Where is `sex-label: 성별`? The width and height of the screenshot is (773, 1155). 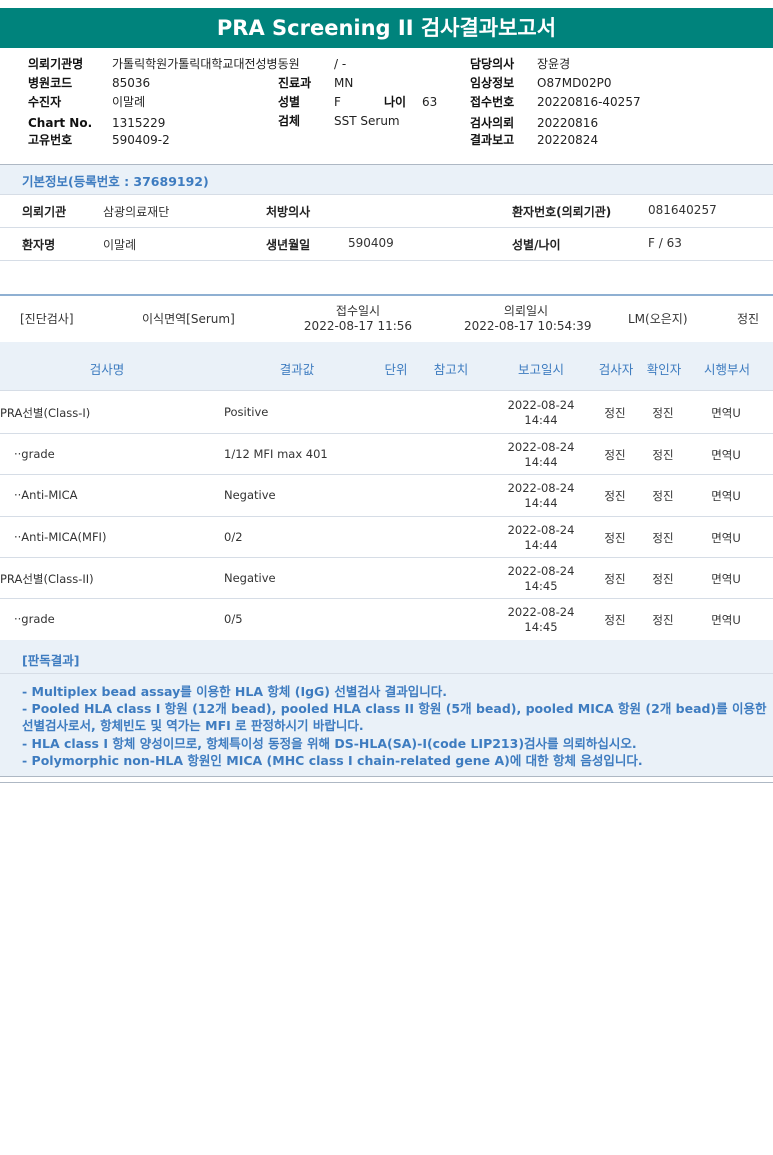
sex-label: 성별 is located at coordinates (289, 102).